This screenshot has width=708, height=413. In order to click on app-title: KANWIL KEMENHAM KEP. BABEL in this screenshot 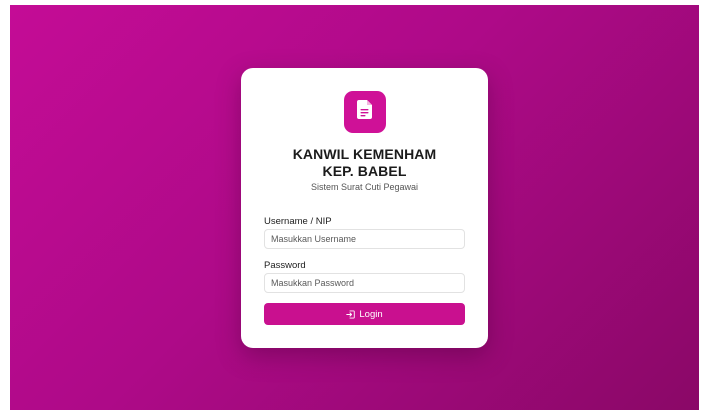, I will do `click(364, 163)`.